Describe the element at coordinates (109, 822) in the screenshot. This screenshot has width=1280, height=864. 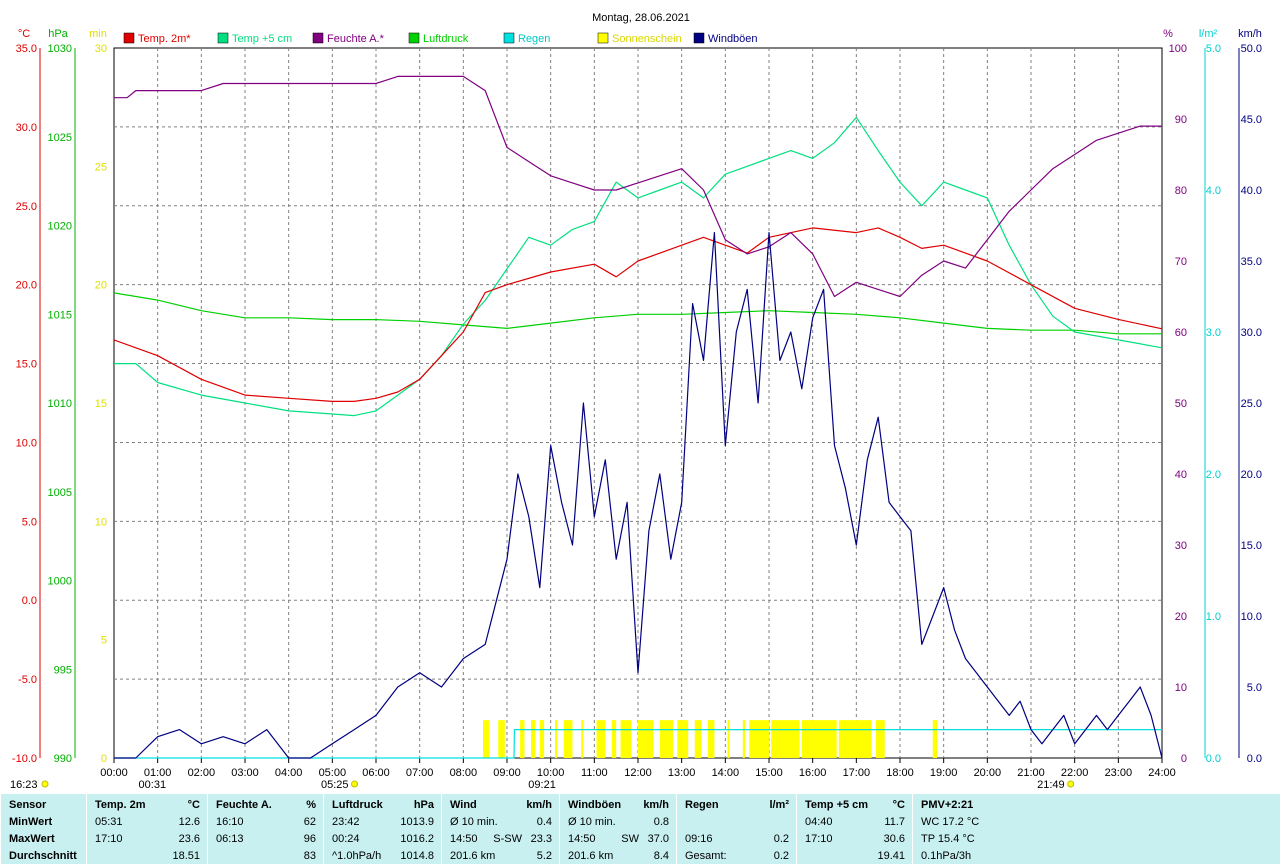
I see `stat-value: 05:31` at that location.